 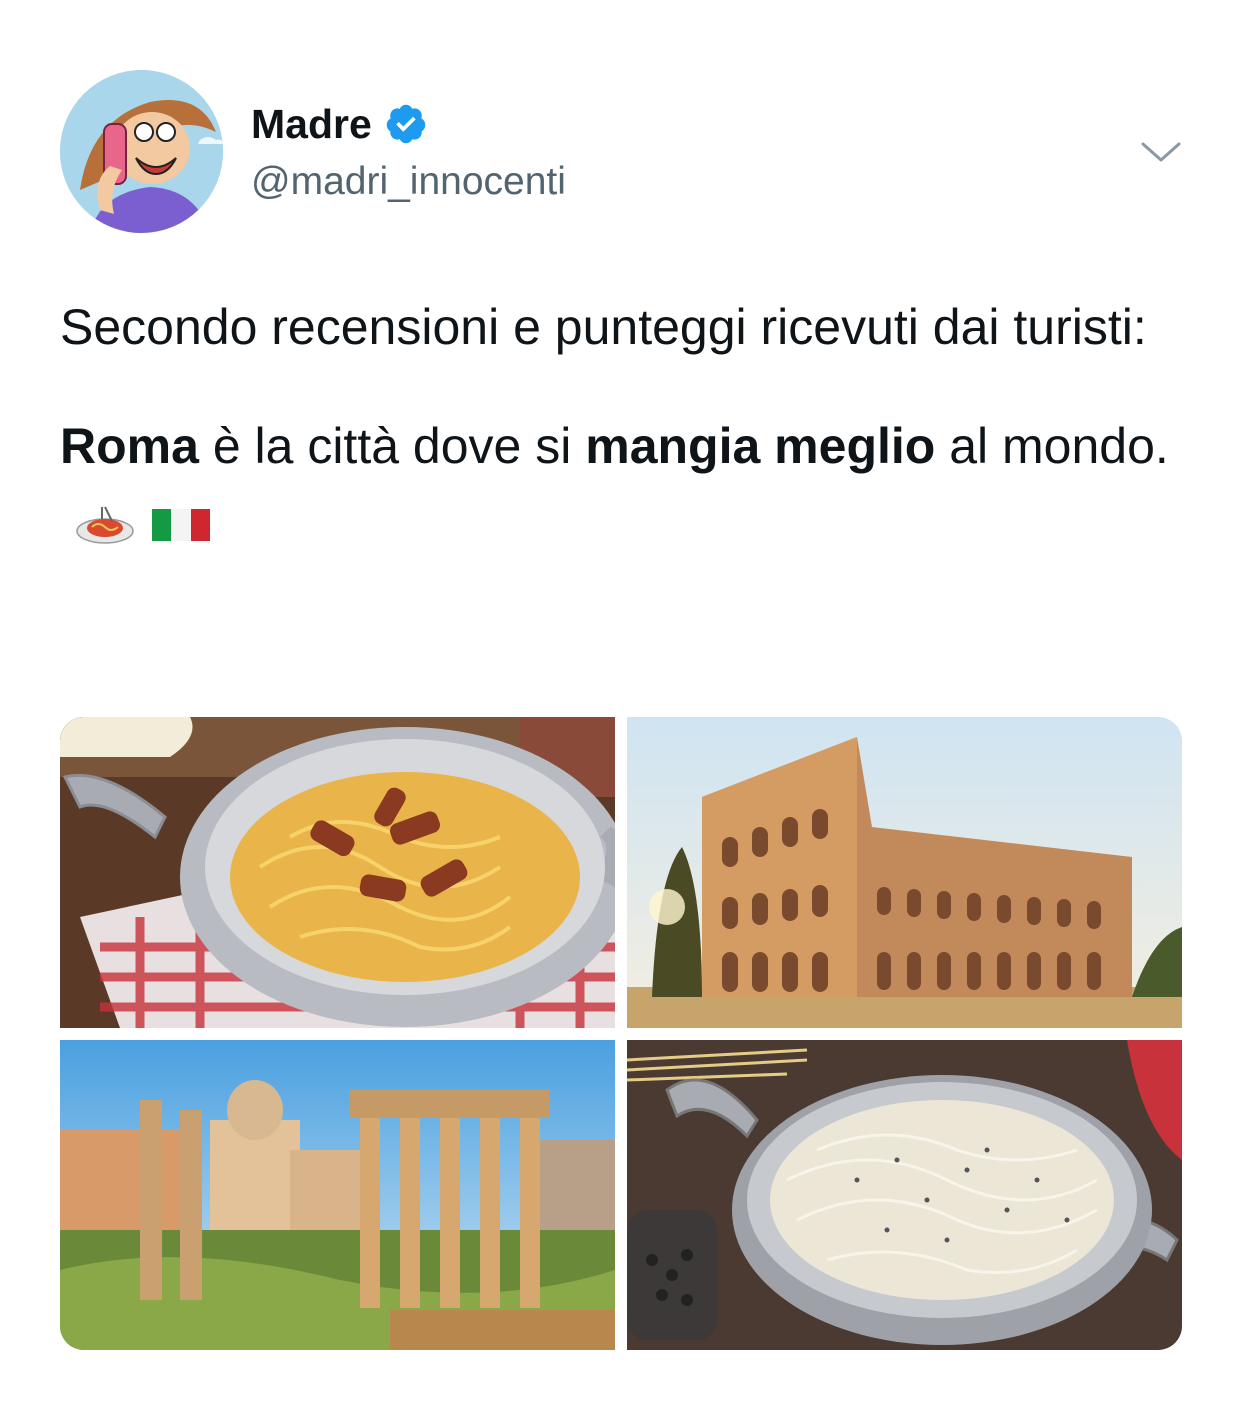 I want to click on chevron-down-icon, so click(x=1161, y=152).